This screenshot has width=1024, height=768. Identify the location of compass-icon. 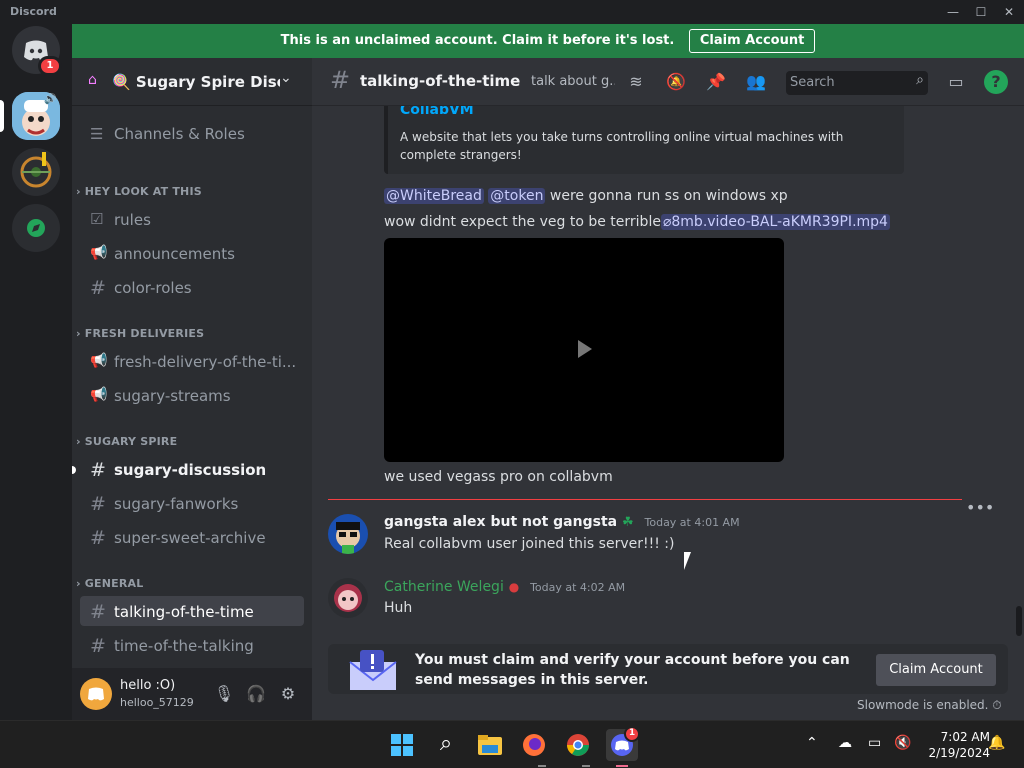
(36, 228).